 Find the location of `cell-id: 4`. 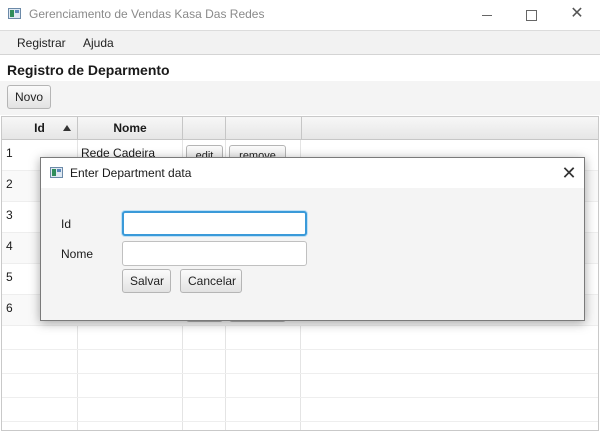

cell-id: 4 is located at coordinates (9, 246).